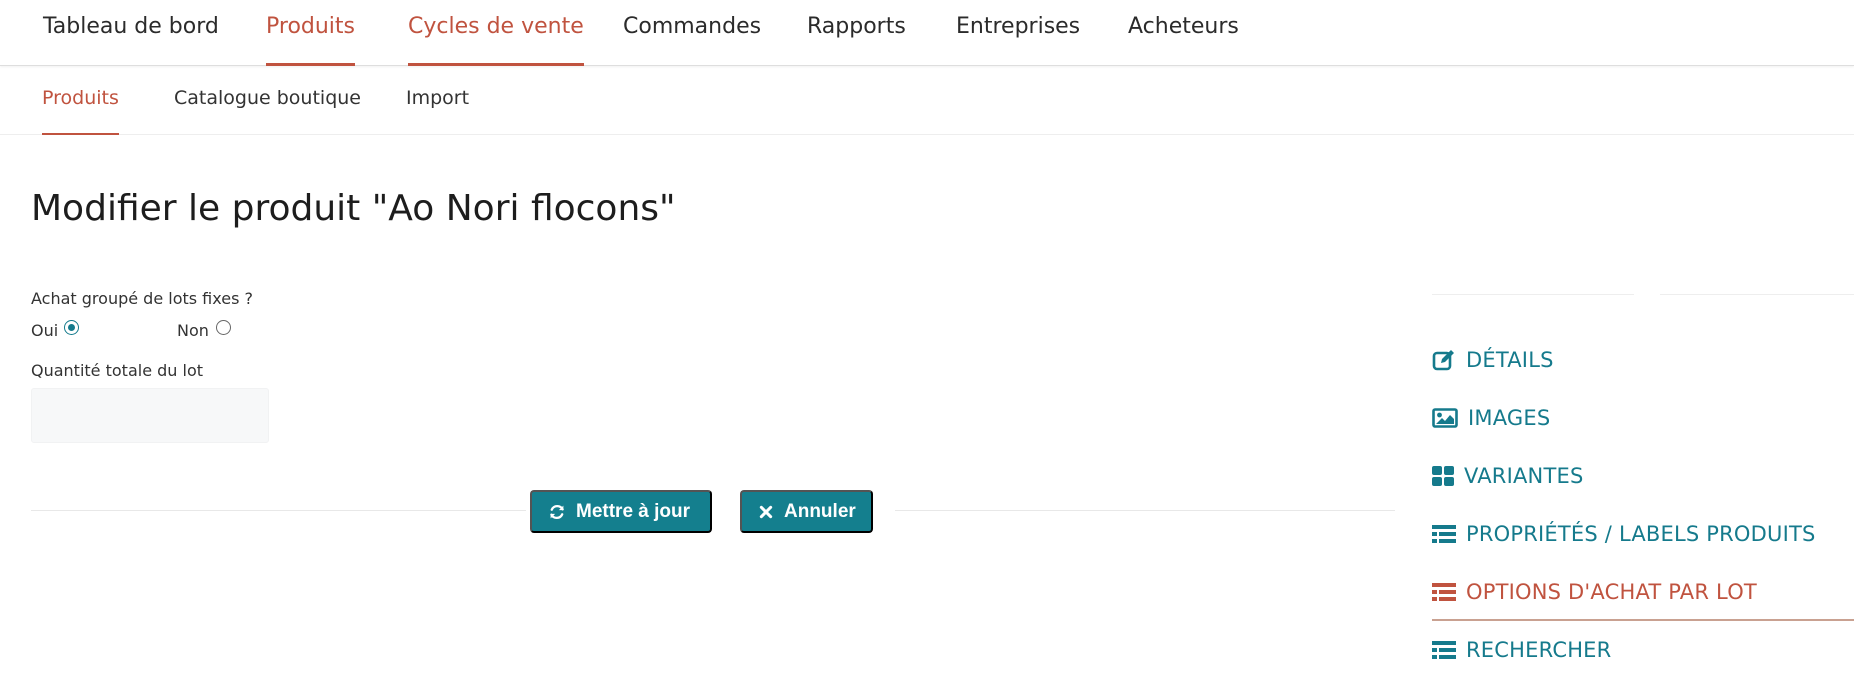 The width and height of the screenshot is (1854, 688). What do you see at coordinates (557, 511) in the screenshot?
I see `refresh-icon` at bounding box center [557, 511].